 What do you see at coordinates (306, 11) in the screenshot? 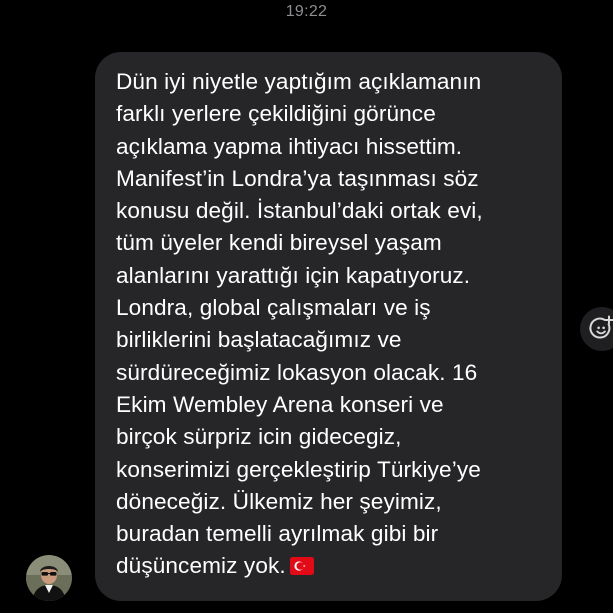
I see `message-timestamp: 19:22` at bounding box center [306, 11].